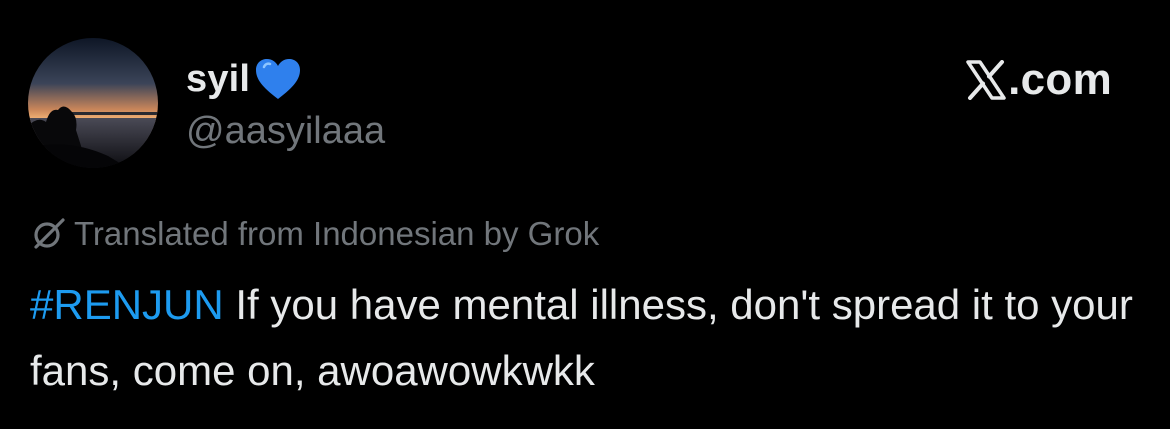 The height and width of the screenshot is (429, 1170). What do you see at coordinates (218, 79) in the screenshot?
I see `display-name: syil` at bounding box center [218, 79].